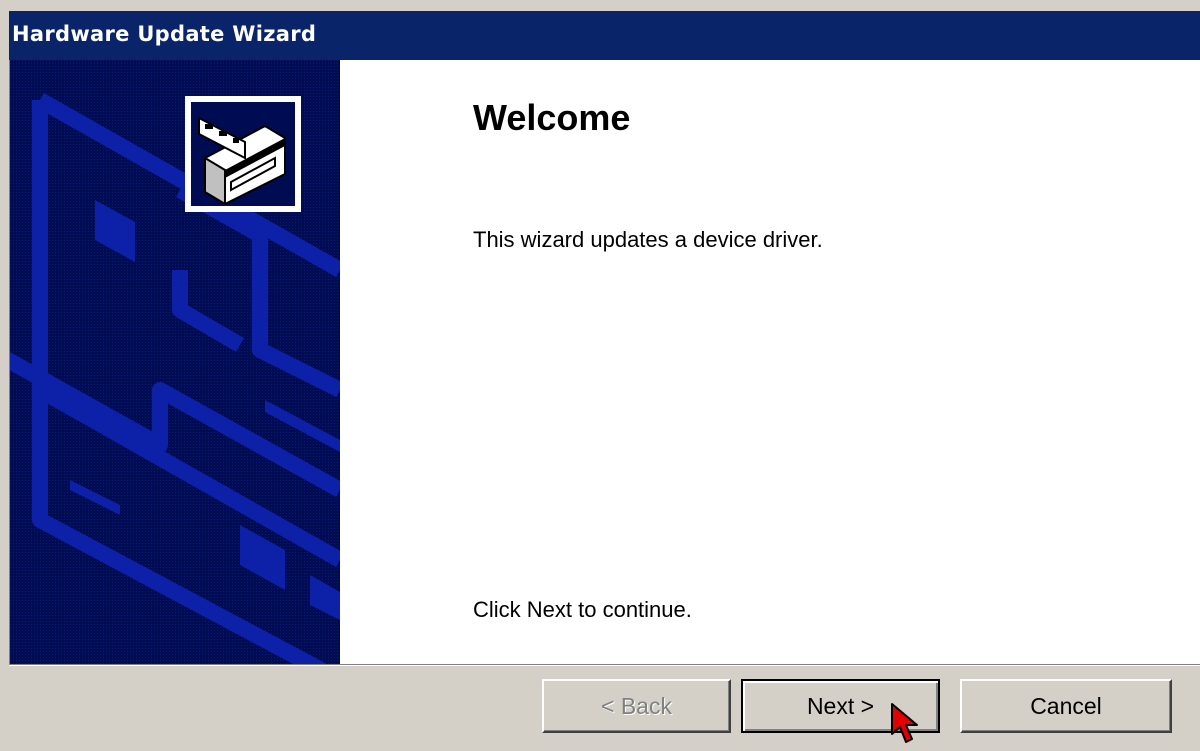 This screenshot has width=1200, height=751. Describe the element at coordinates (243, 154) in the screenshot. I see `hardware-drive-icon` at that location.